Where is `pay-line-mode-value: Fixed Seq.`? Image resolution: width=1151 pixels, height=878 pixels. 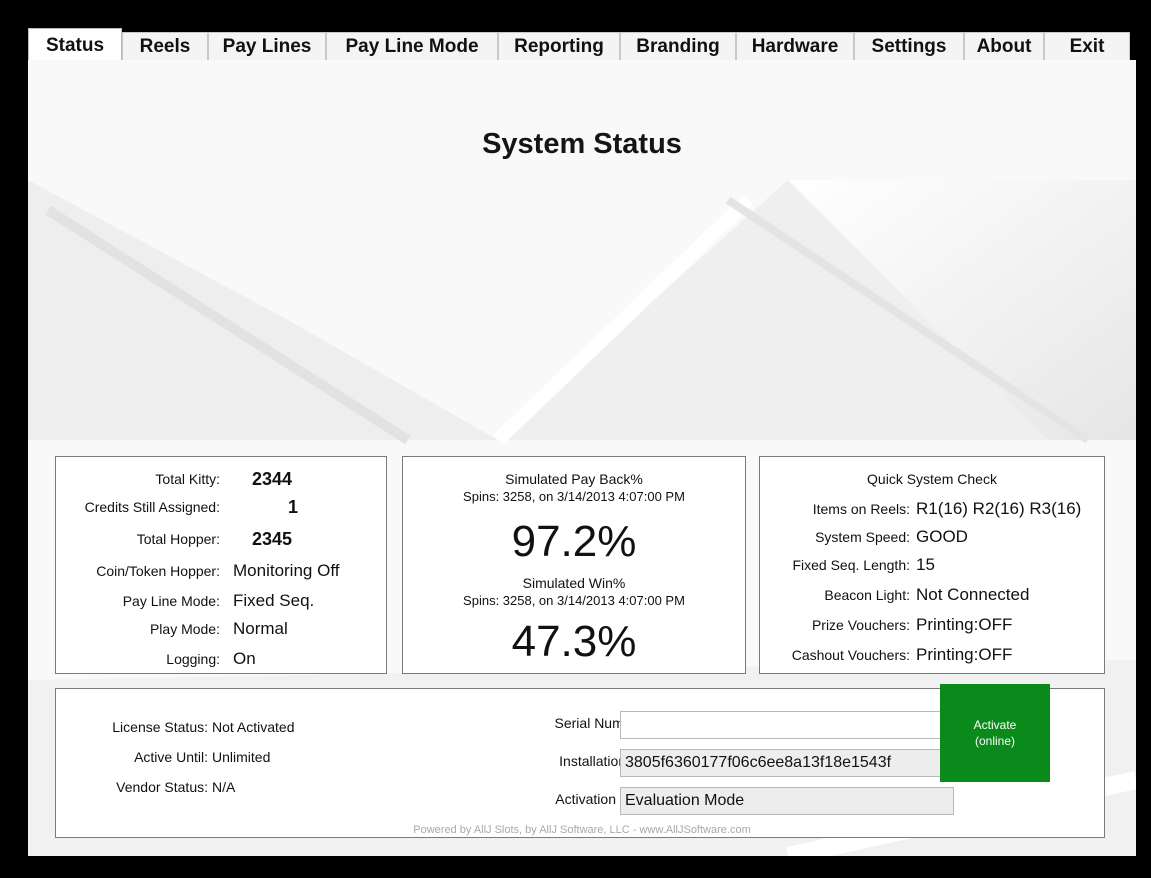
pay-line-mode-value: Fixed Seq. is located at coordinates (274, 600).